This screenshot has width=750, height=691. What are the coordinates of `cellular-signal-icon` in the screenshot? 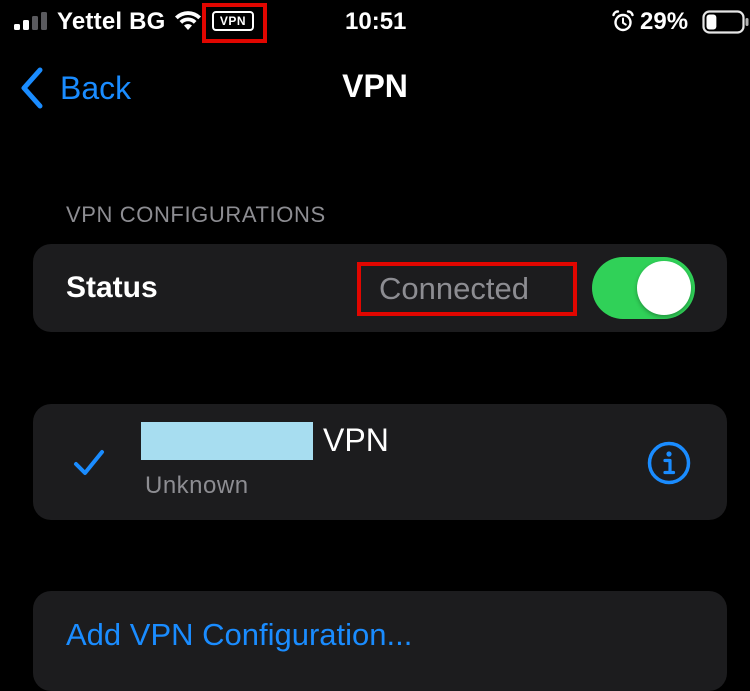 It's located at (30, 21).